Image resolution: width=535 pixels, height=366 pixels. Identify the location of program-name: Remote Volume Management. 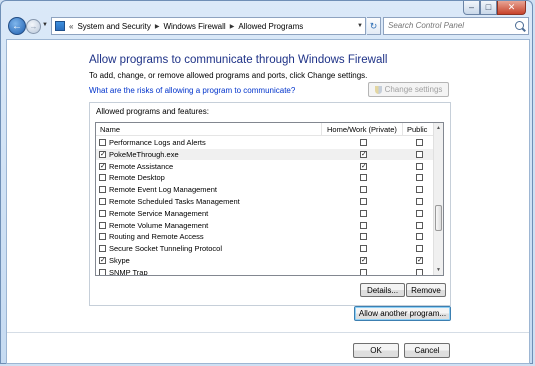
(159, 225).